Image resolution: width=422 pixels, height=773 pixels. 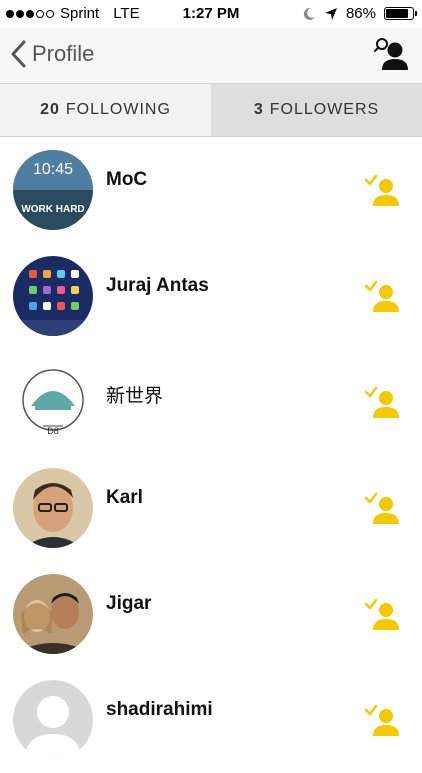 What do you see at coordinates (391, 54) in the screenshot?
I see `find-user-icon` at bounding box center [391, 54].